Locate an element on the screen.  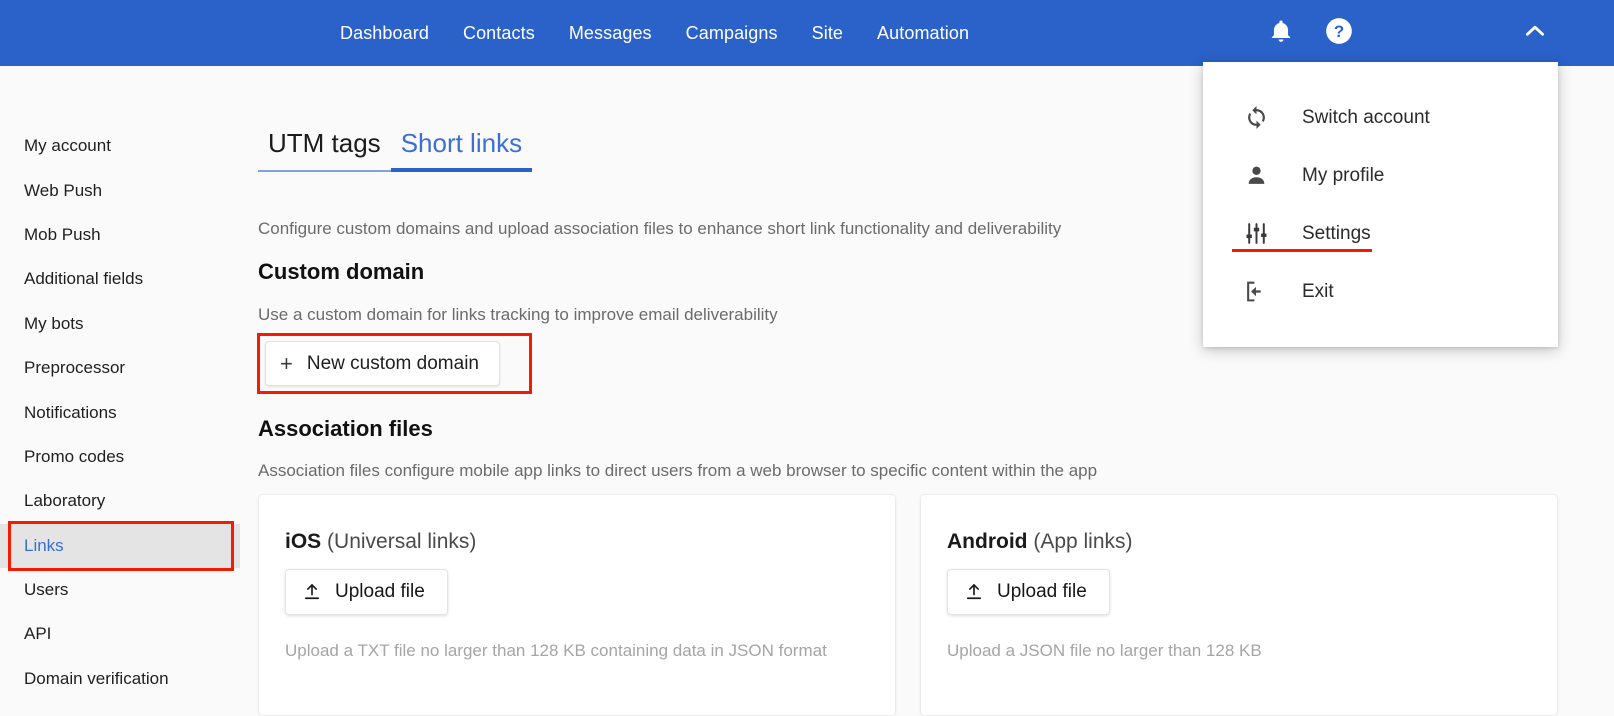
exit-icon is located at coordinates (1256, 291).